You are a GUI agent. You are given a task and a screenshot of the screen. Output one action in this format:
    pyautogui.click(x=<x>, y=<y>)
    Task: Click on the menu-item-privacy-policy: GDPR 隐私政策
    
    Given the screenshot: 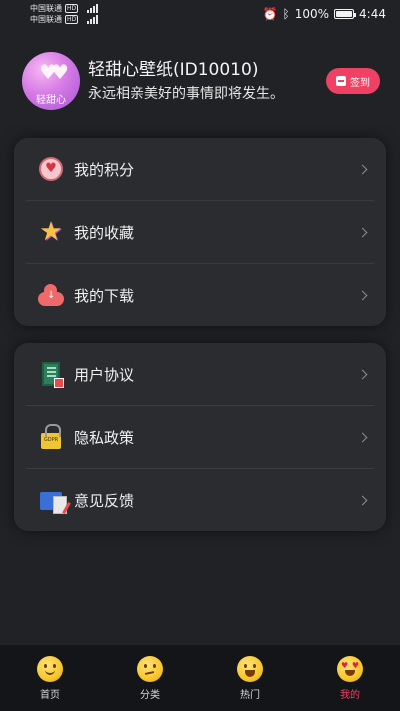 What is the action you would take?
    pyautogui.click(x=200, y=437)
    